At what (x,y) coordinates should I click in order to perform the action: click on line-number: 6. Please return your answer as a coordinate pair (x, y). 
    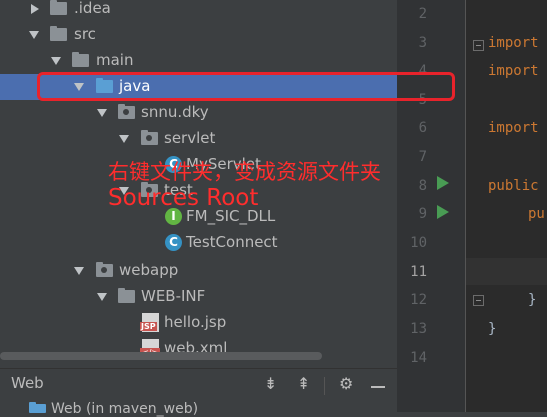
    Looking at the image, I should click on (422, 128).